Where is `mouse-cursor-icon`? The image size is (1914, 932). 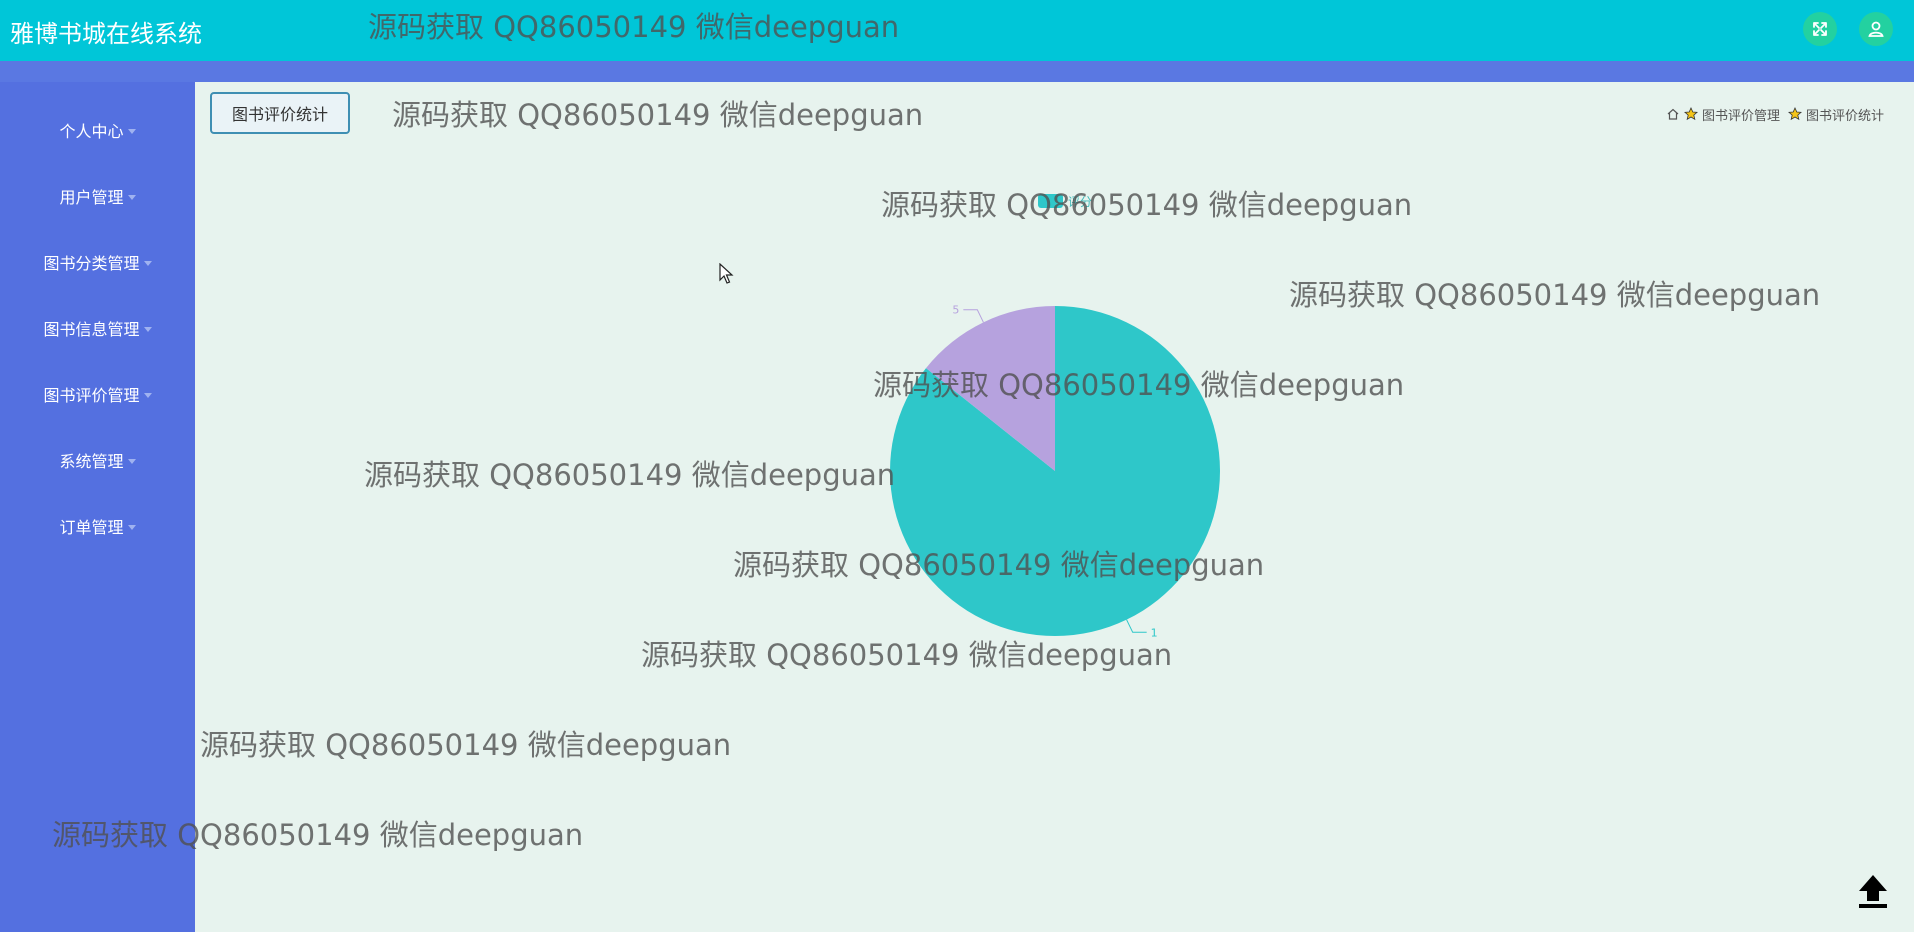 mouse-cursor-icon is located at coordinates (726, 273).